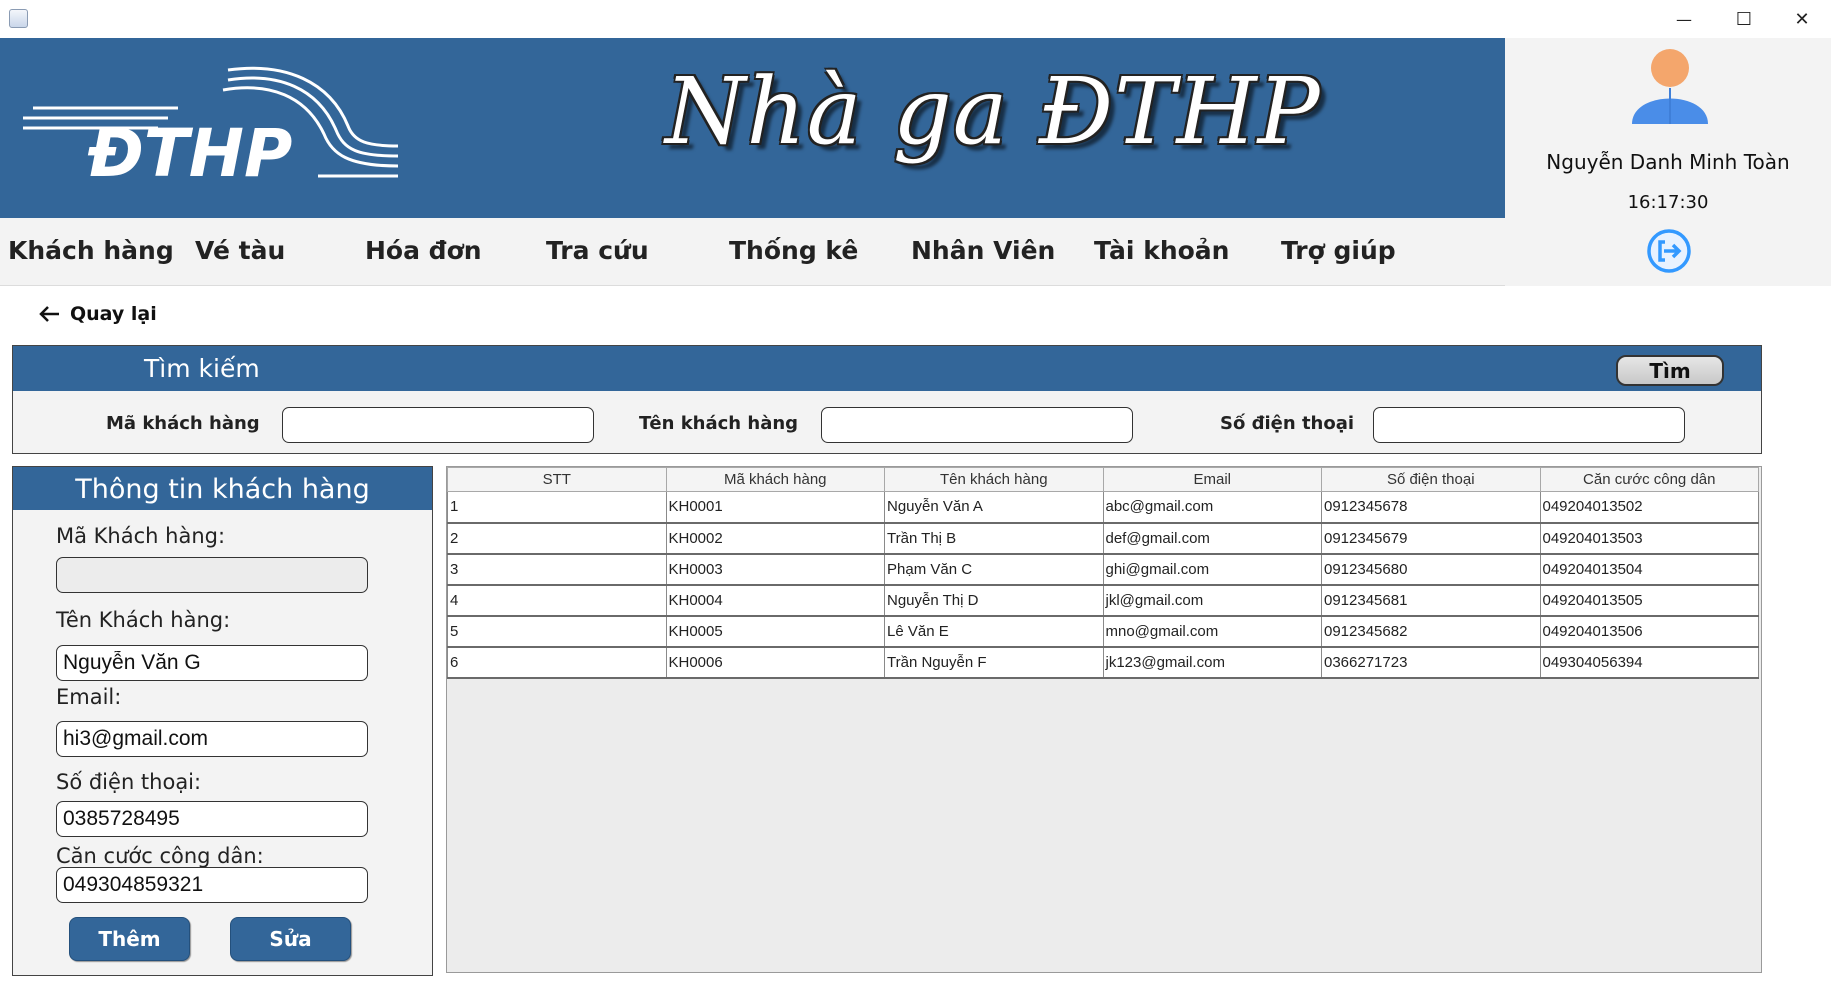 The image size is (1831, 1002). I want to click on menu-ve-tau: Vé tàu, so click(240, 250).